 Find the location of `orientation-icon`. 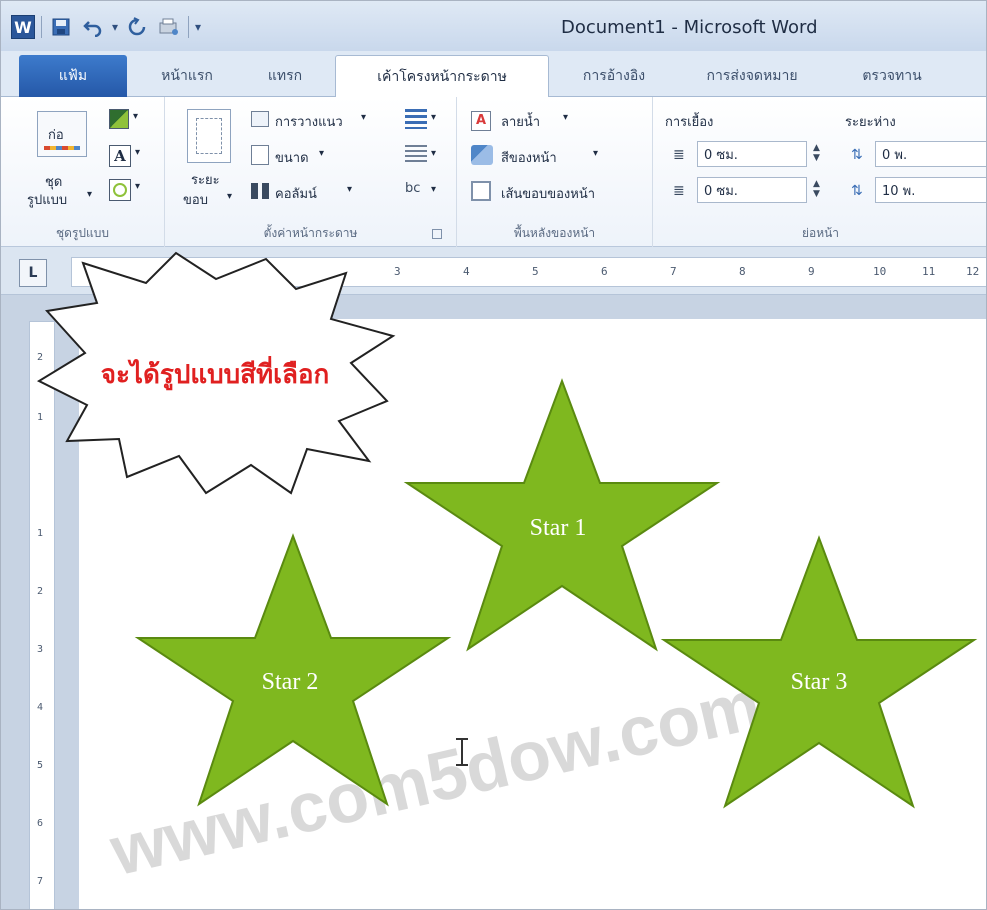

orientation-icon is located at coordinates (260, 119).